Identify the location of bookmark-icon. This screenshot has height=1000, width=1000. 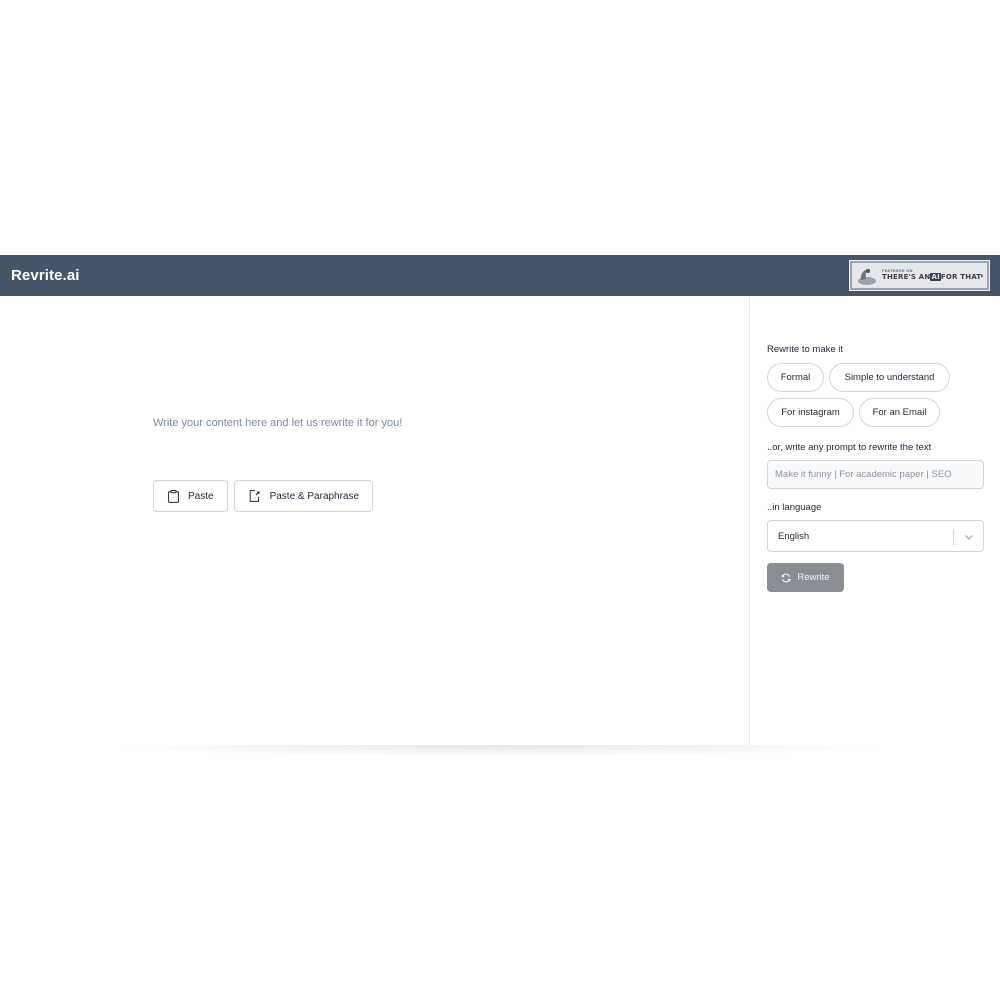
(982, 275).